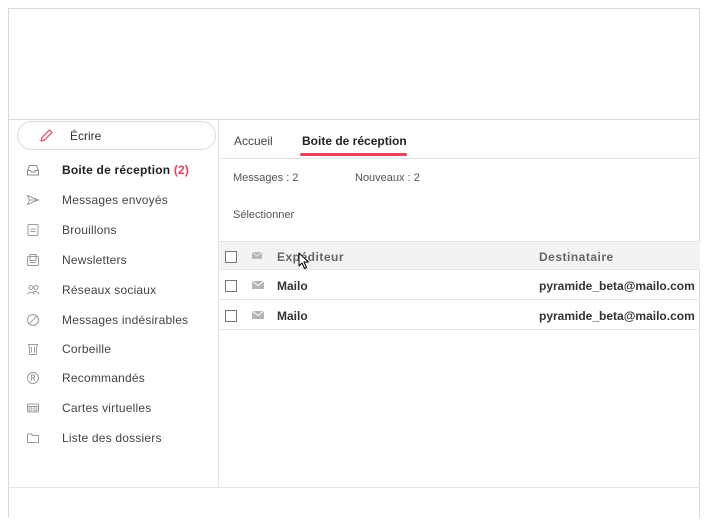 This screenshot has width=709, height=520. I want to click on virtual-card-icon, so click(33, 408).